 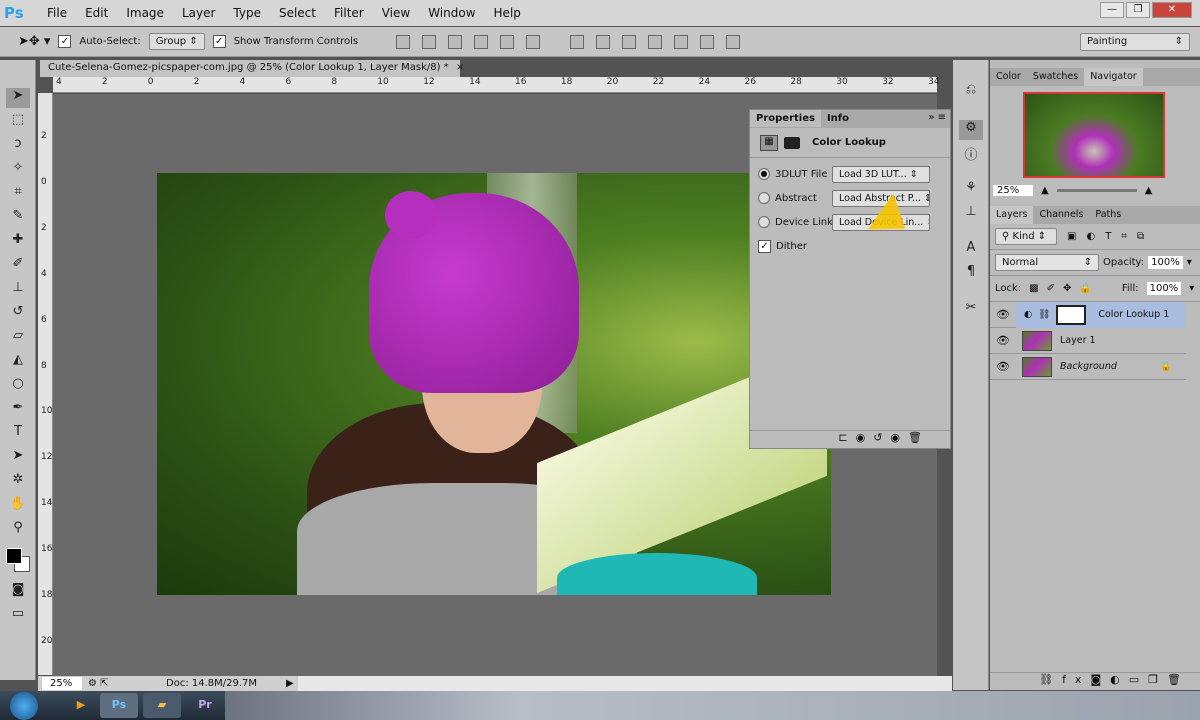 What do you see at coordinates (34, 41) in the screenshot?
I see `move-tool-icon: ➤✥ ▾` at bounding box center [34, 41].